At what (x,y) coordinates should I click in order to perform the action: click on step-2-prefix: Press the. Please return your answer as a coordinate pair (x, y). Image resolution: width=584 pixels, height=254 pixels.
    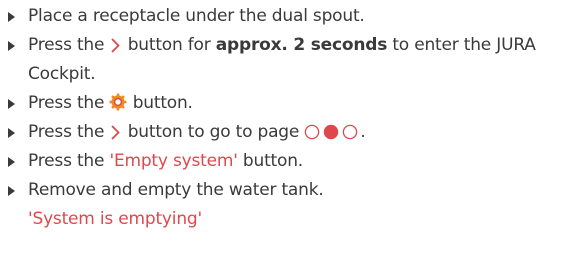
    Looking at the image, I should click on (66, 45).